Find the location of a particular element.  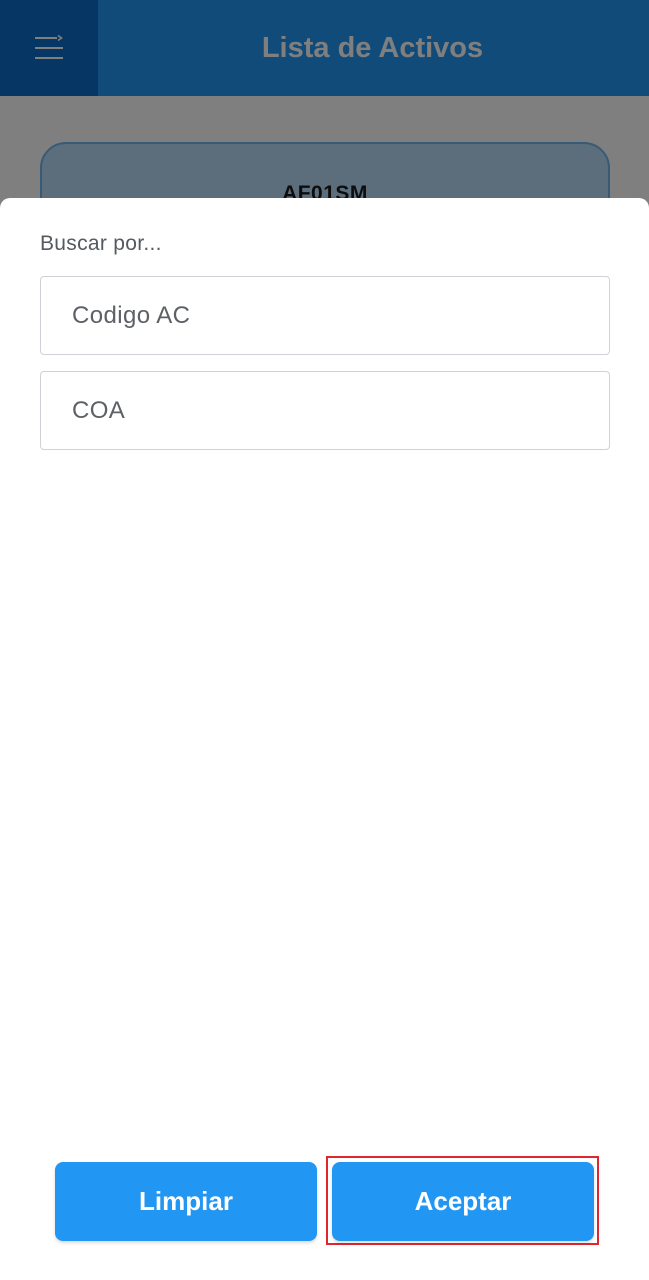

codigo-ac-field is located at coordinates (325, 315).